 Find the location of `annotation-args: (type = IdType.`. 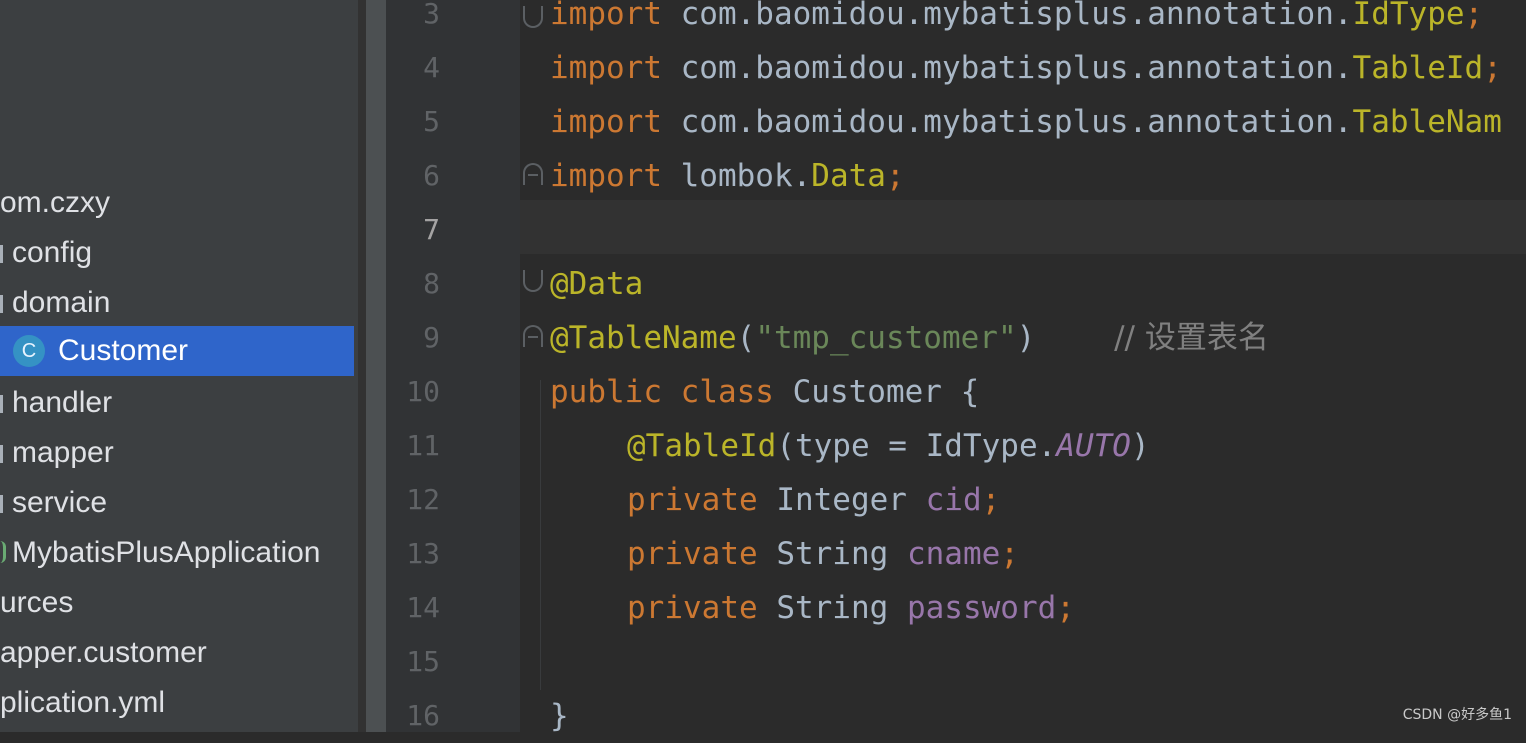

annotation-args: (type = IdType. is located at coordinates (916, 446).